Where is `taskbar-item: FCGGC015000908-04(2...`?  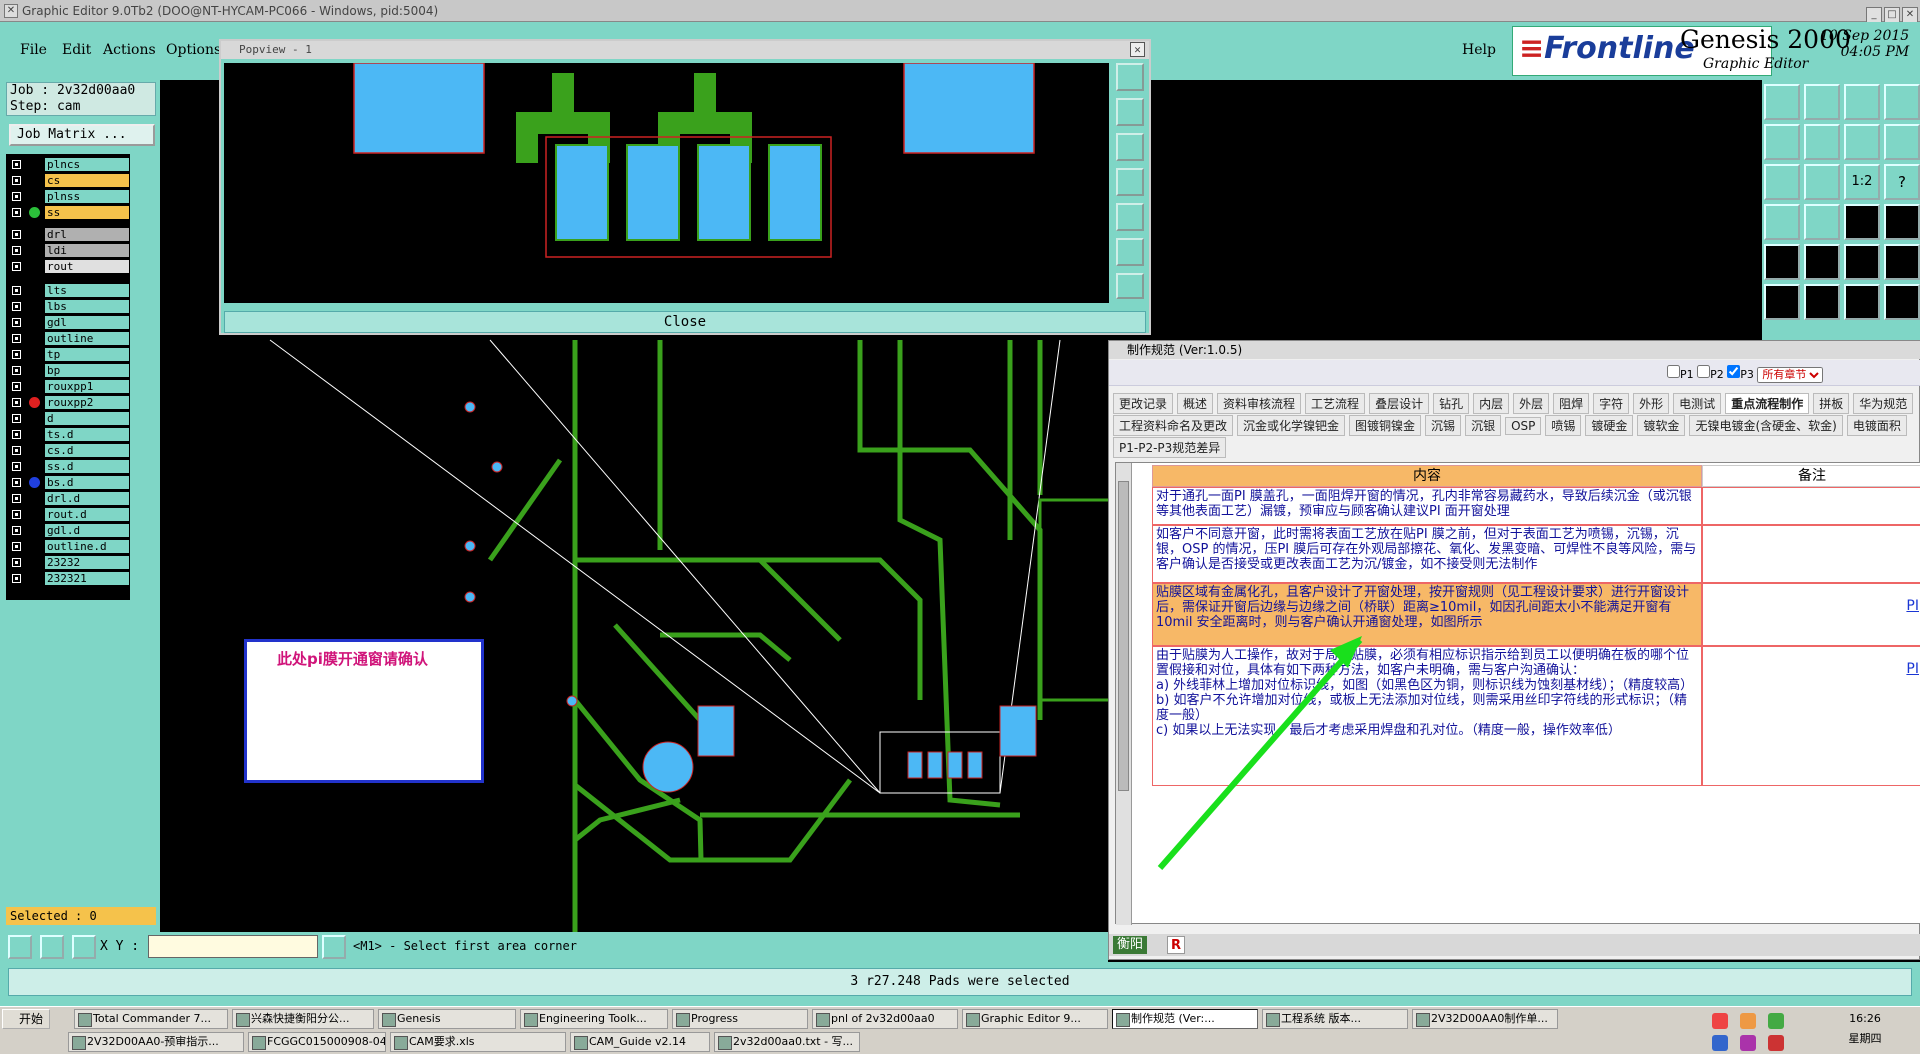 taskbar-item: FCGGC015000908-04(2... is located at coordinates (317, 1042).